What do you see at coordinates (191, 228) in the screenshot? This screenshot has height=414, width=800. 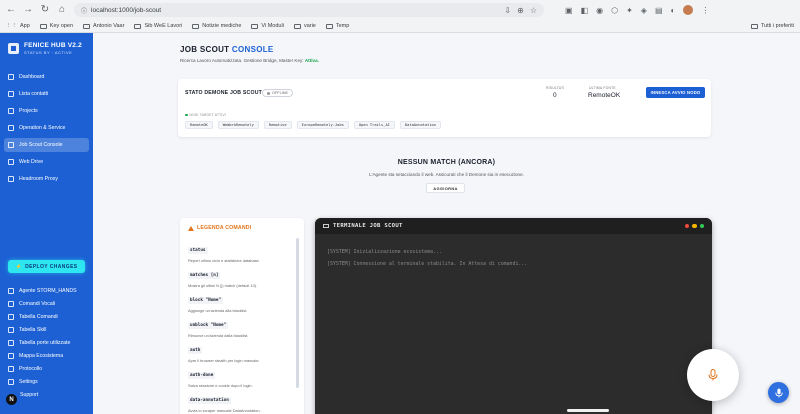 I see `warning-icon` at bounding box center [191, 228].